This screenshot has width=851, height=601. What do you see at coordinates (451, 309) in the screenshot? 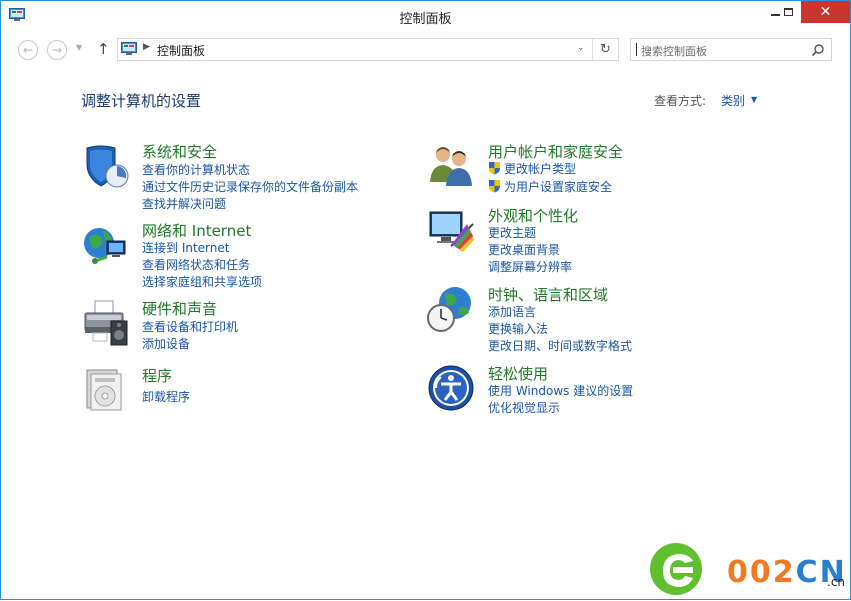
I see `clock-globe-icon` at bounding box center [451, 309].